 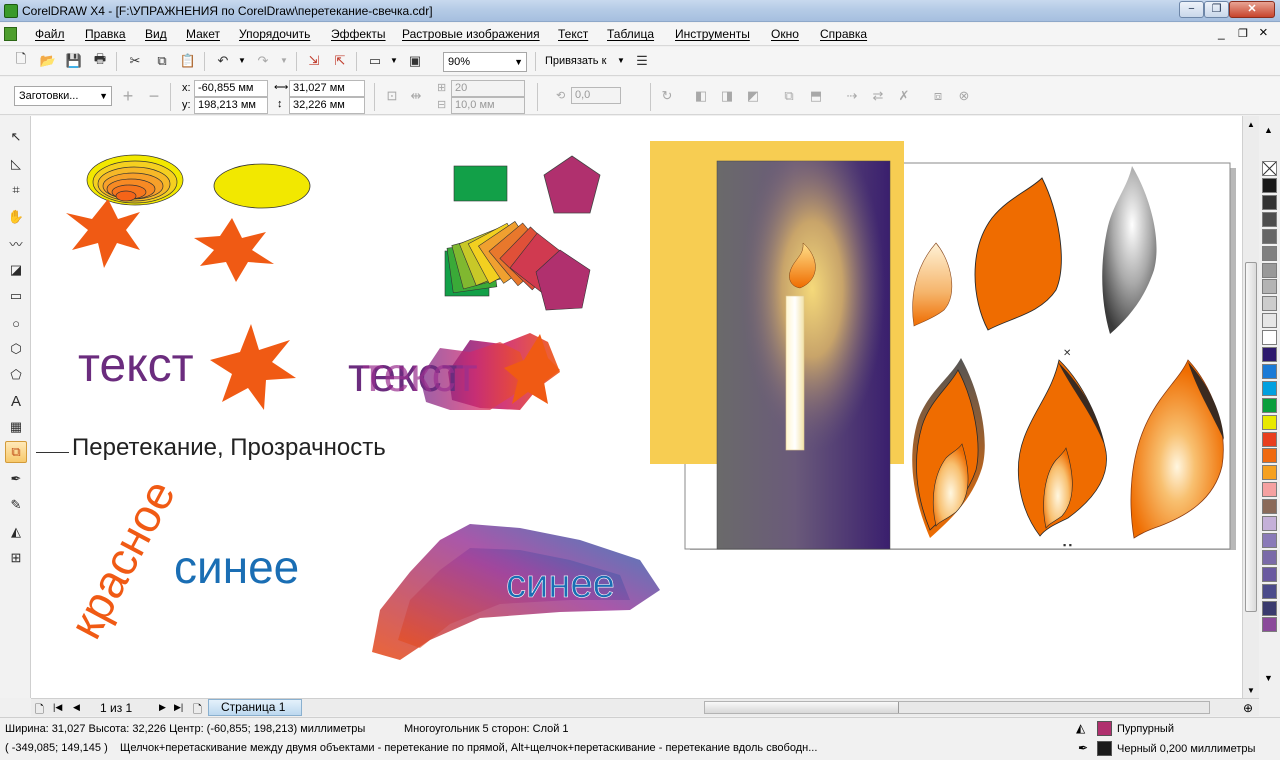 I want to click on loop-blend-button: ↻, so click(x=667, y=96).